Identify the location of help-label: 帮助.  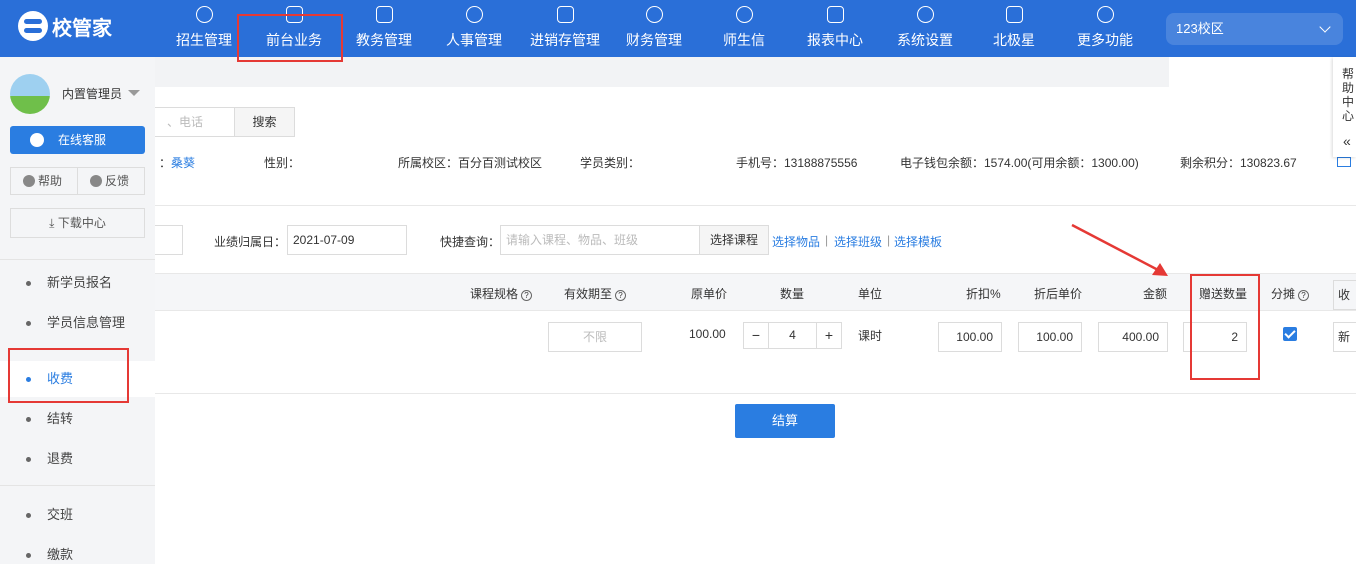
(50, 181).